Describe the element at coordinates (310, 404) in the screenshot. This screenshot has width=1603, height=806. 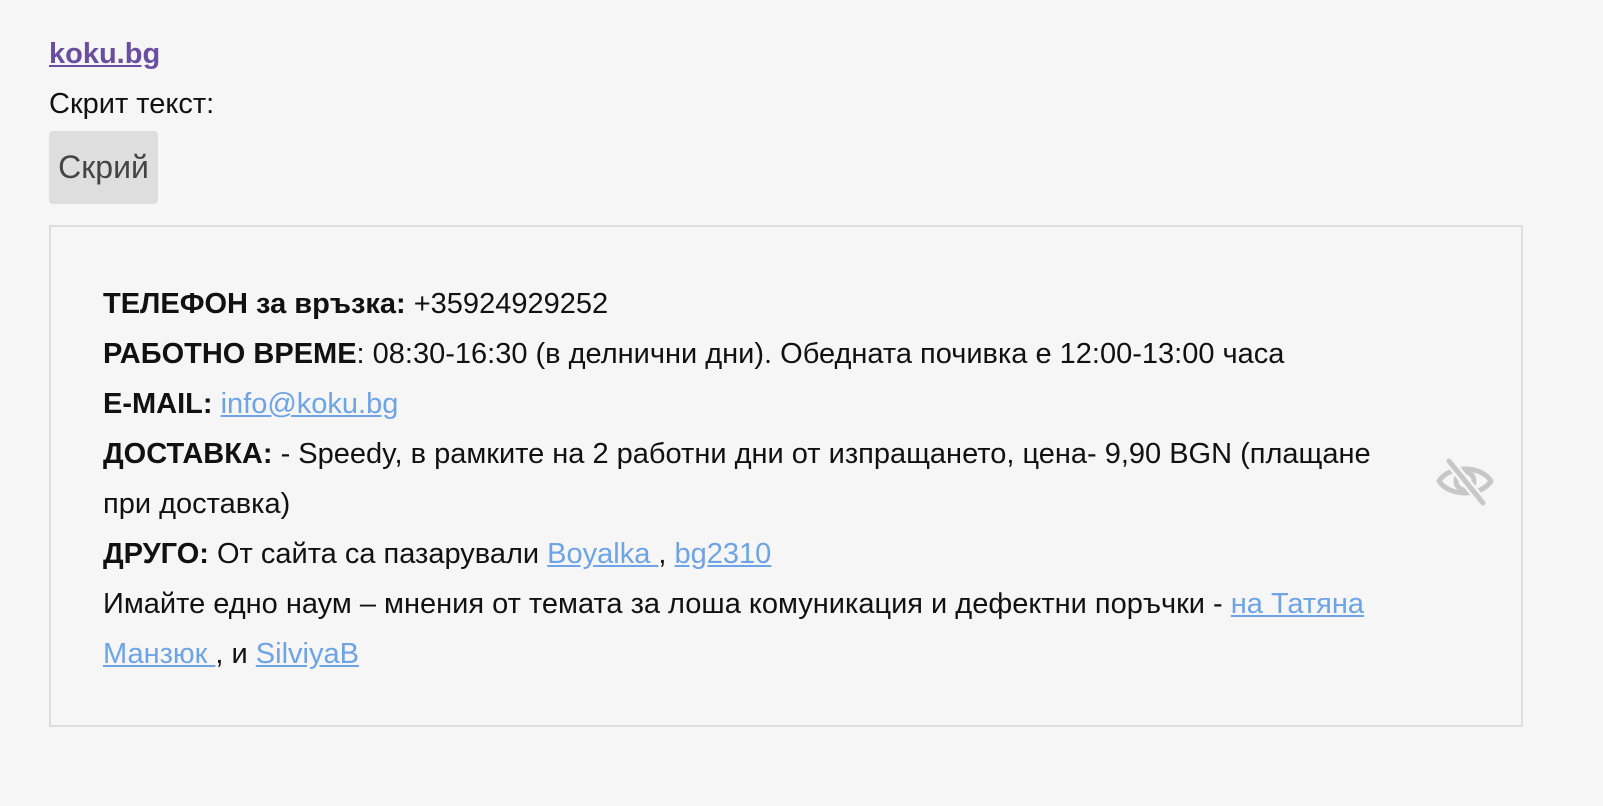
I see `email-link: info@koku.bg` at that location.